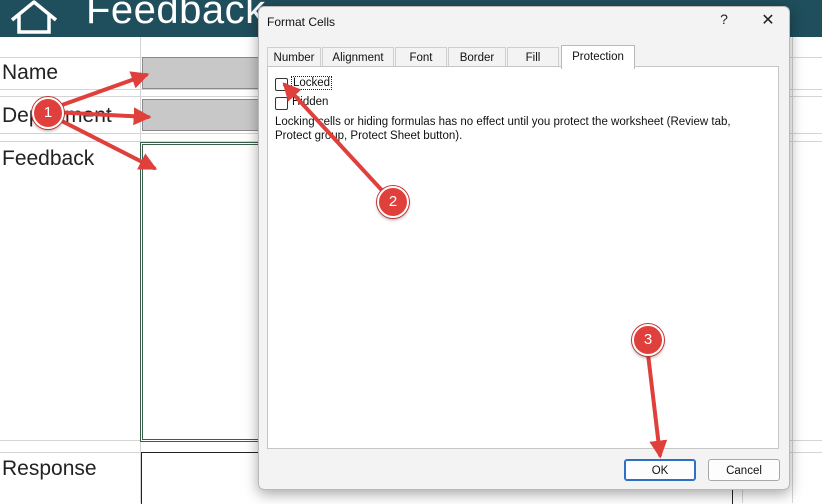 This screenshot has height=504, width=822. Describe the element at coordinates (768, 22) in the screenshot. I see `close-button: ✕` at that location.